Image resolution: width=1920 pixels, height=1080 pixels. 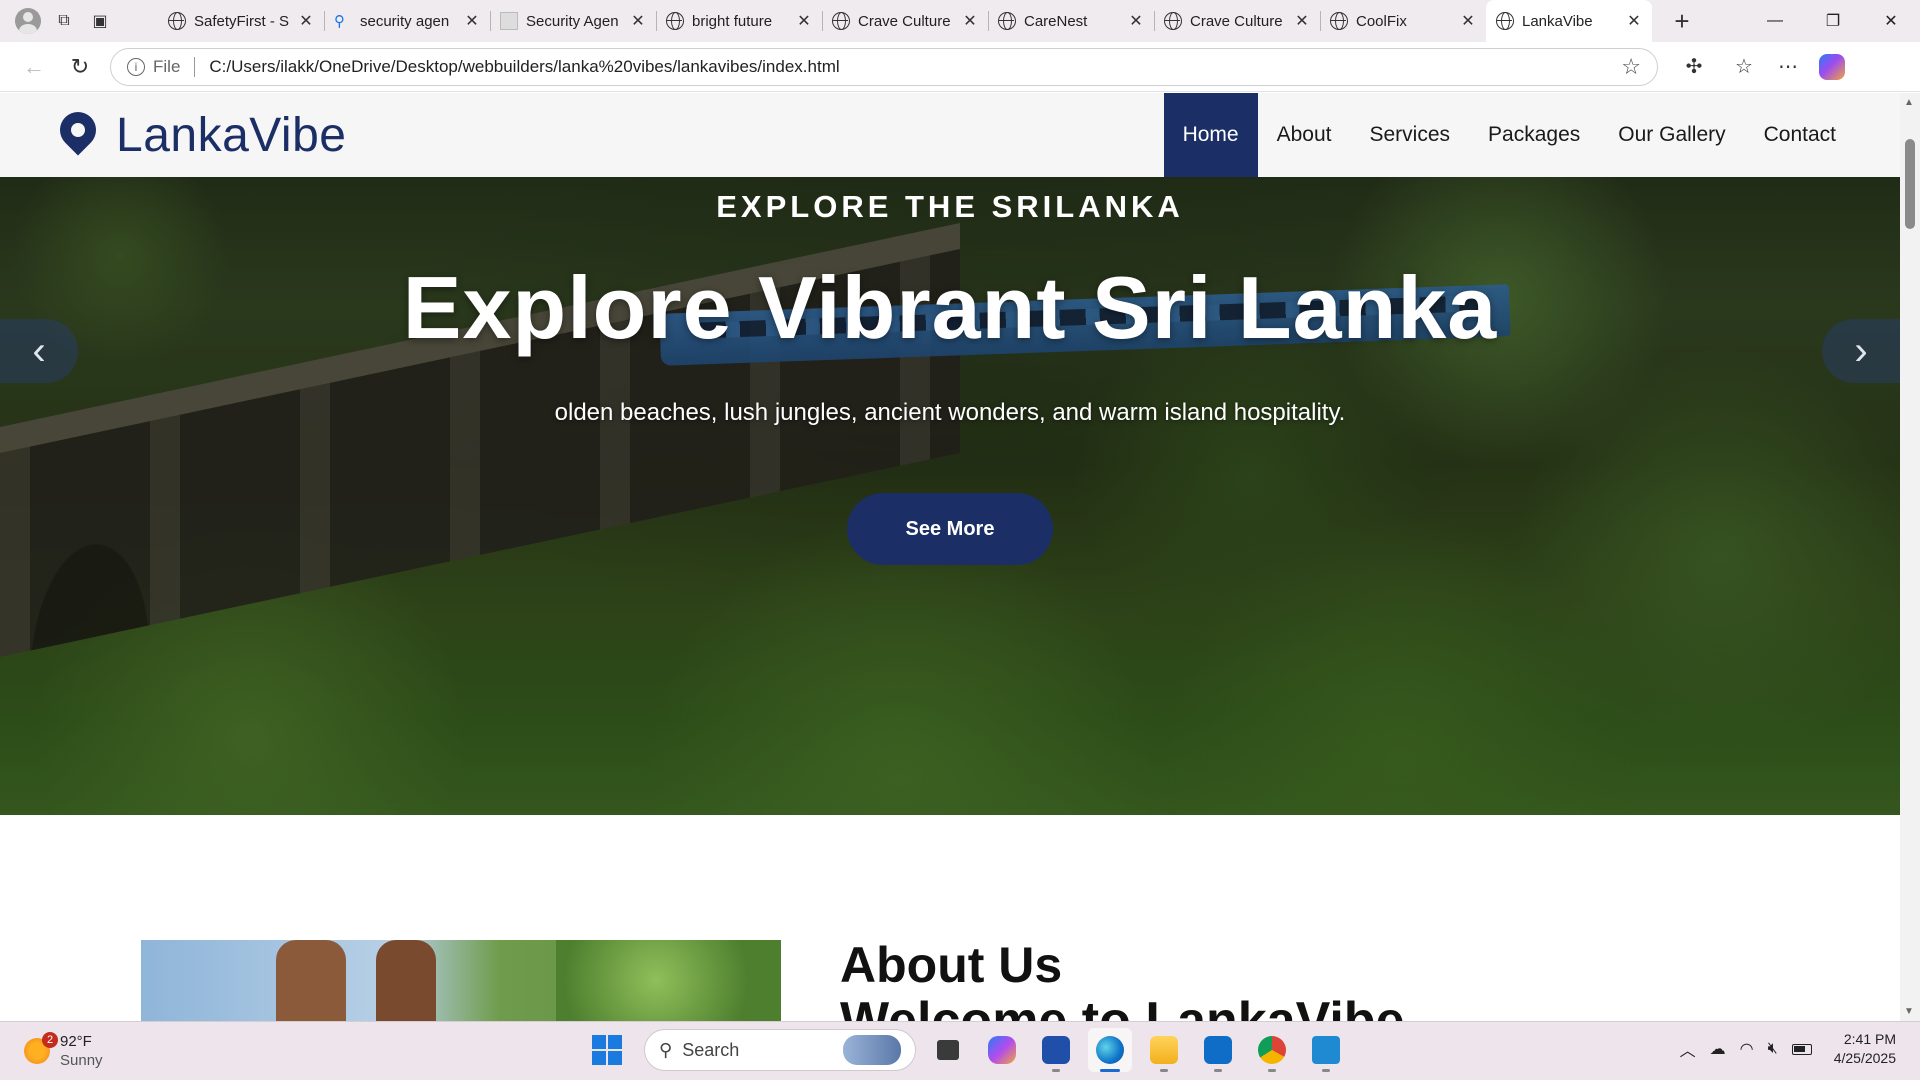 I want to click on store-button, so click(x=1056, y=1050).